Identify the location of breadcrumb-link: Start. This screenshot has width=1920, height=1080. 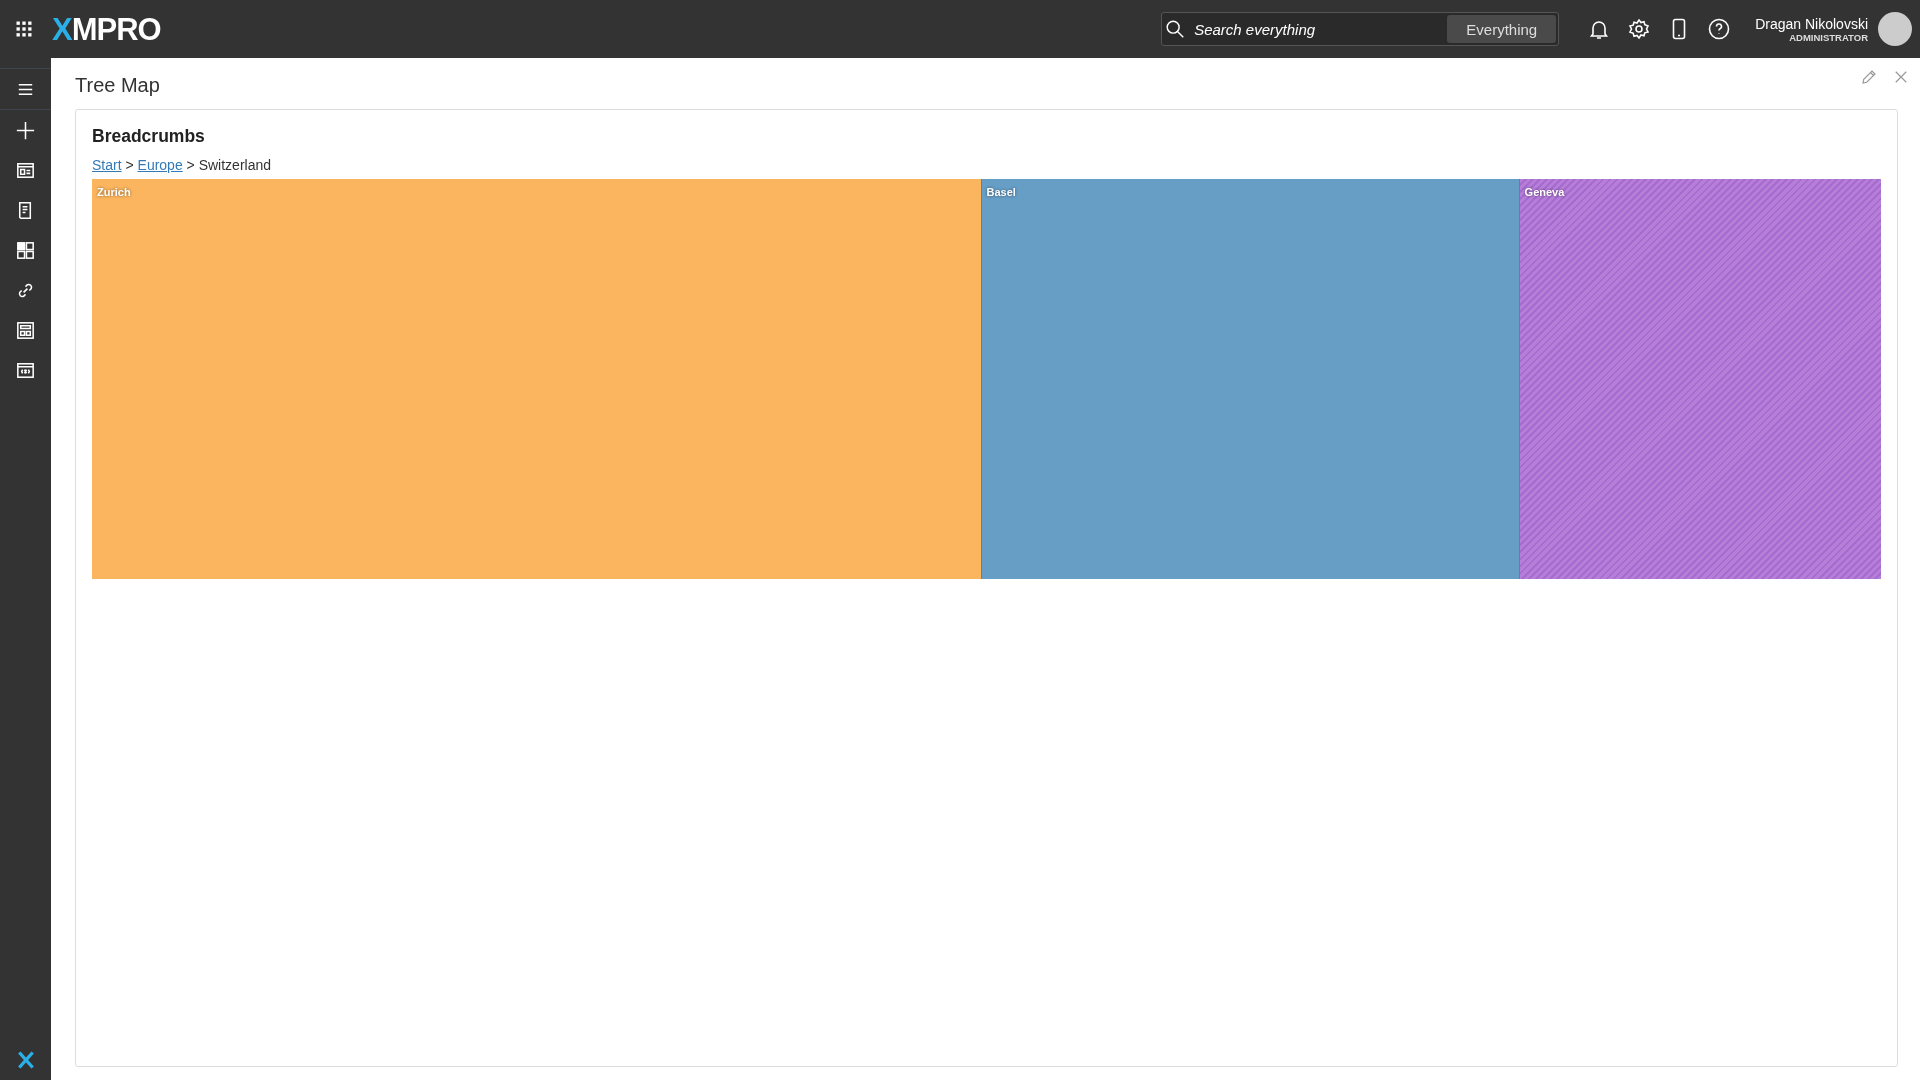
(107, 165).